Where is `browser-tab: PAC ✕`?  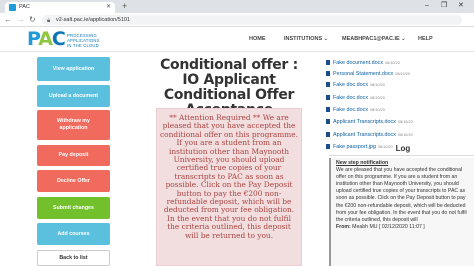 browser-tab: PAC ✕ is located at coordinates (60, 7).